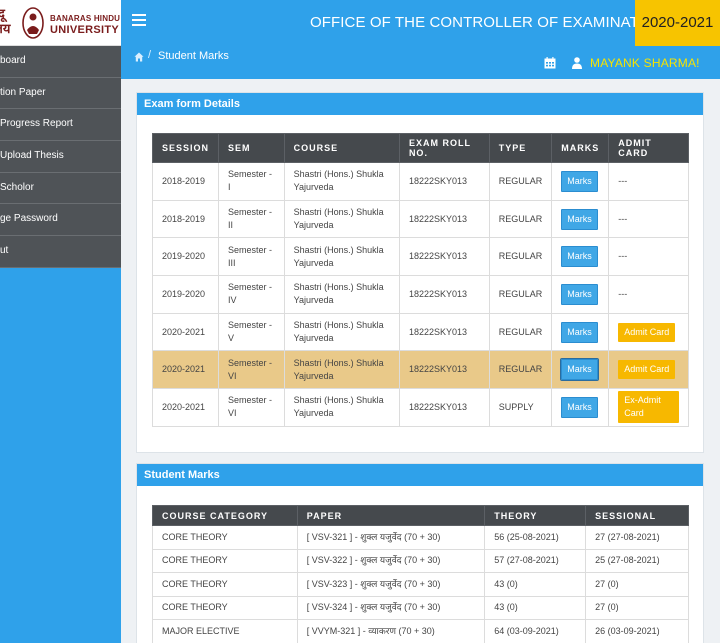  What do you see at coordinates (225, 515) in the screenshot?
I see `column-header: COURSE CATEGORY` at bounding box center [225, 515].